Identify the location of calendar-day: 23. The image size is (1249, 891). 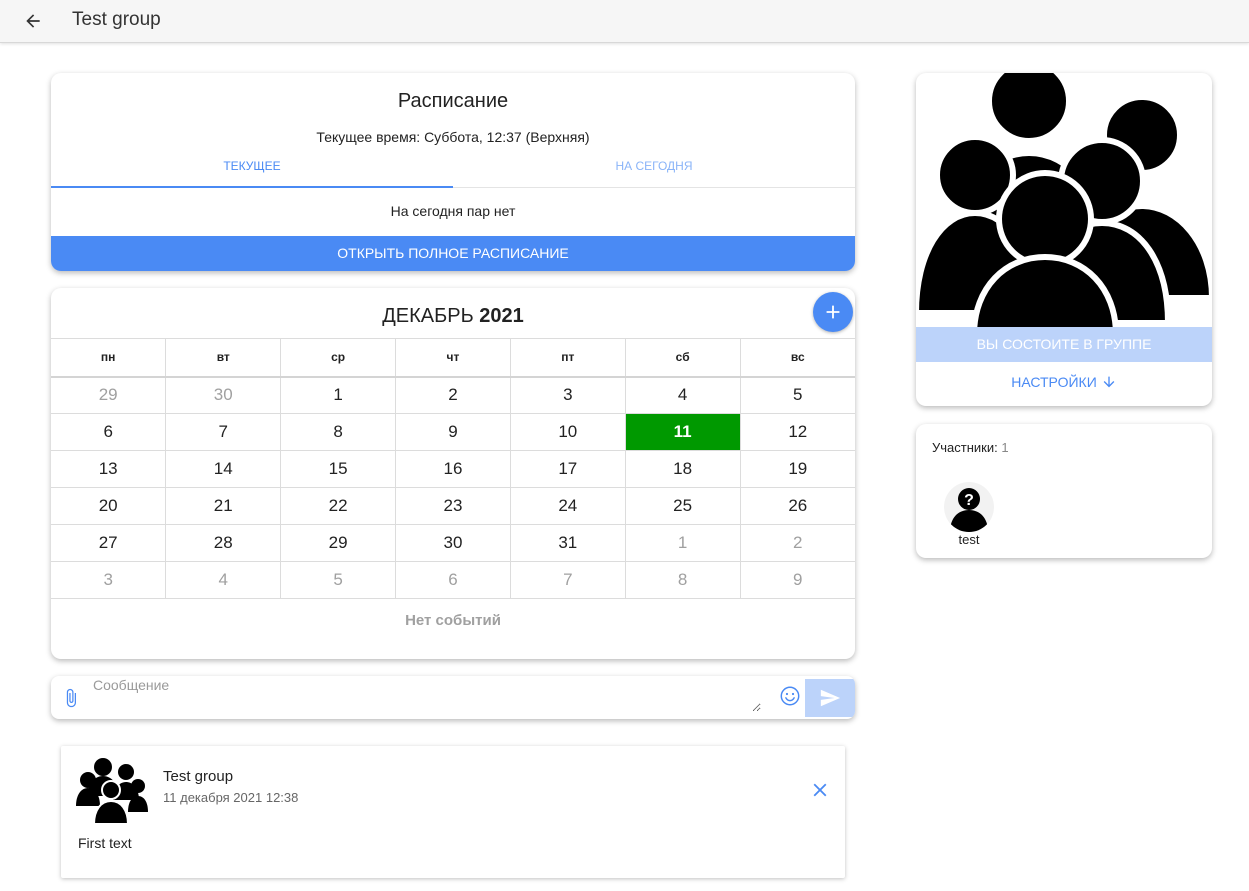
(453, 506).